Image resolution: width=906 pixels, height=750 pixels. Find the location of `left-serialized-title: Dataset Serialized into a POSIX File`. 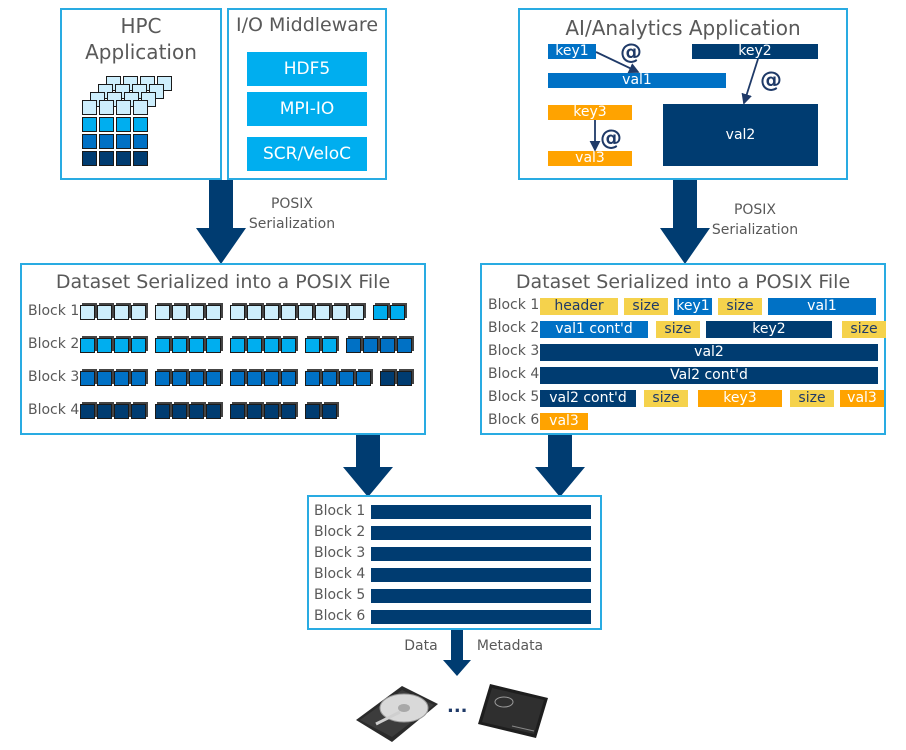

left-serialized-title: Dataset Serialized into a POSIX File is located at coordinates (223, 282).